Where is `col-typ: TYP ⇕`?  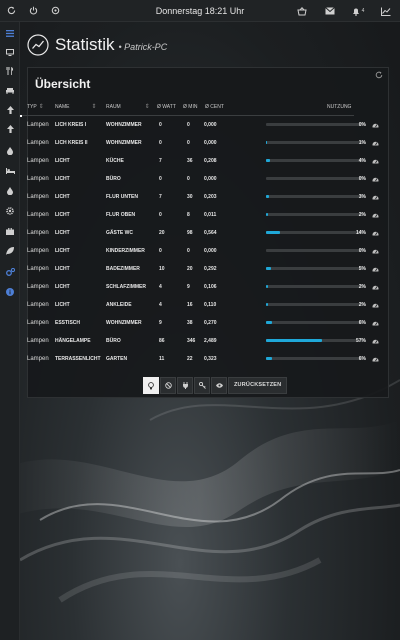
col-typ: TYP ⇕ is located at coordinates (35, 109).